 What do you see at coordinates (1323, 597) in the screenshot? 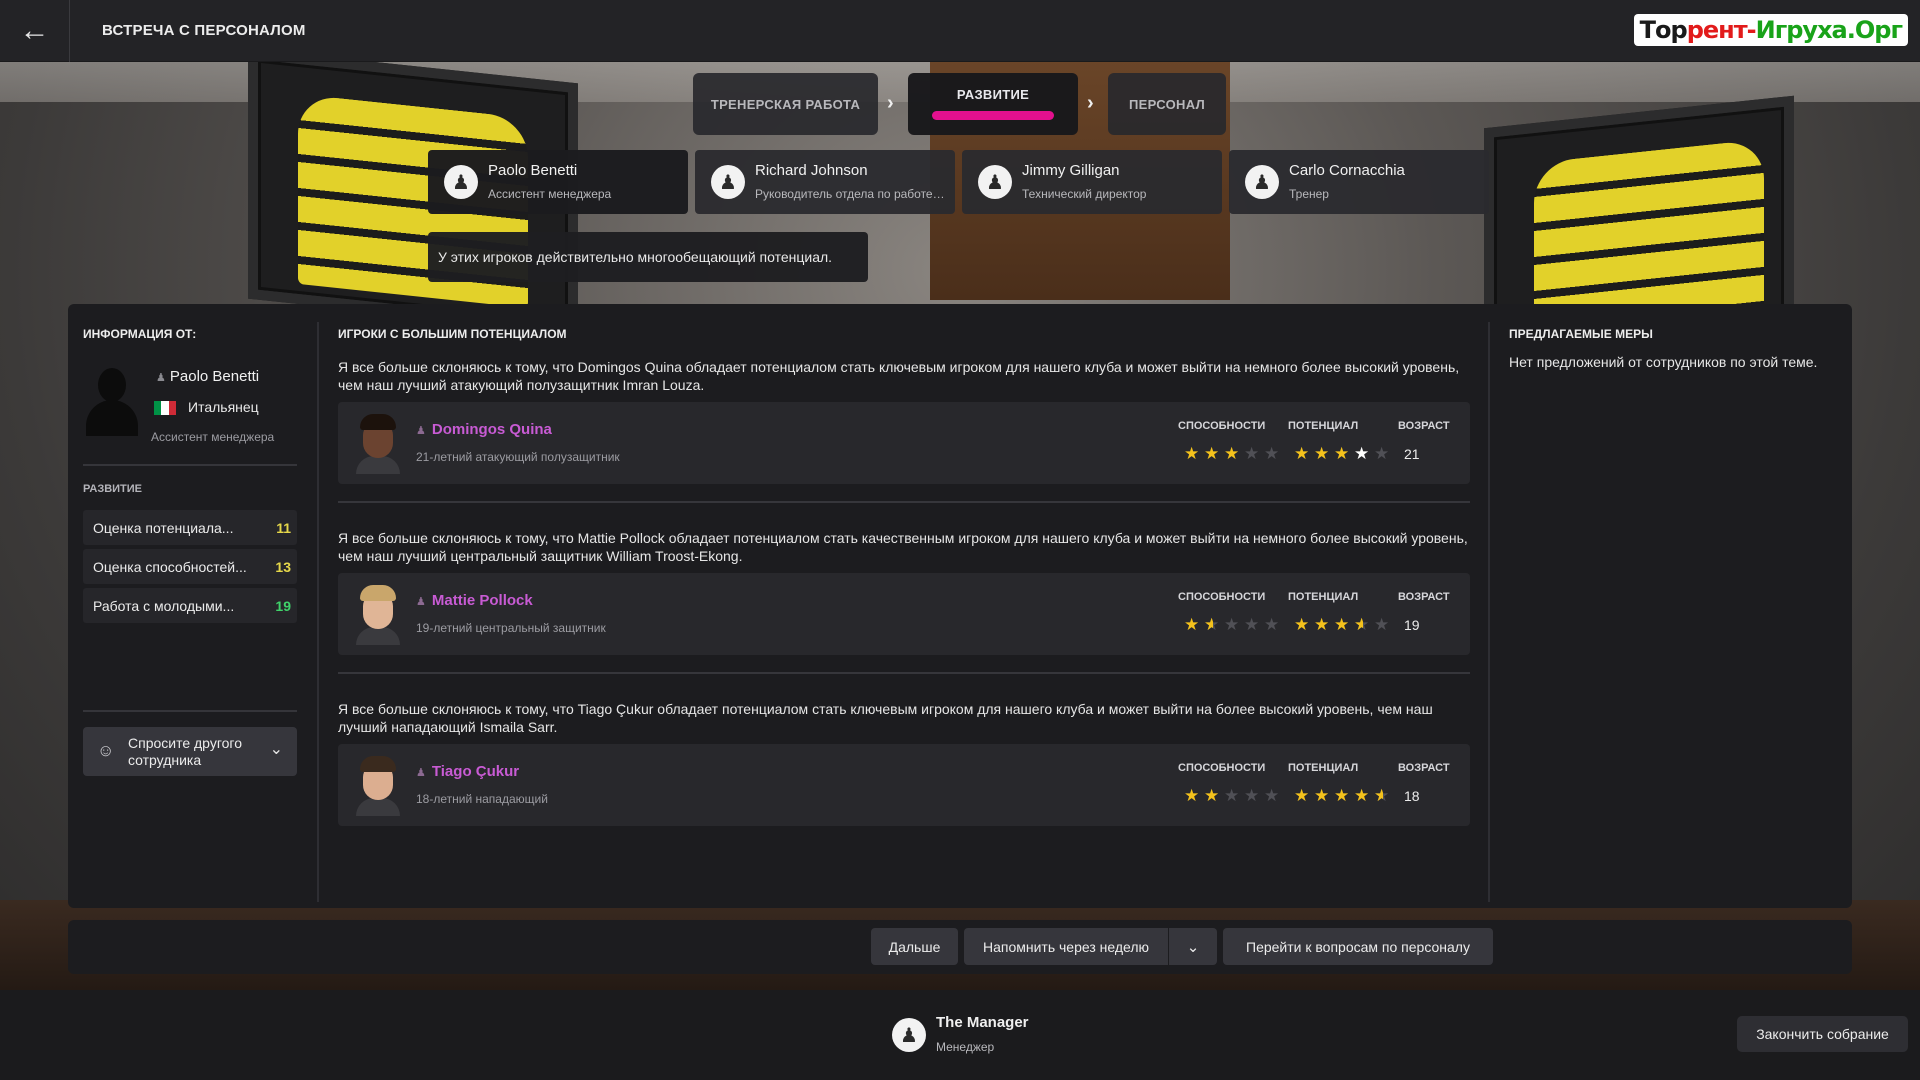
I see `potential-header: ПОТЕНЦИАЛ` at bounding box center [1323, 597].